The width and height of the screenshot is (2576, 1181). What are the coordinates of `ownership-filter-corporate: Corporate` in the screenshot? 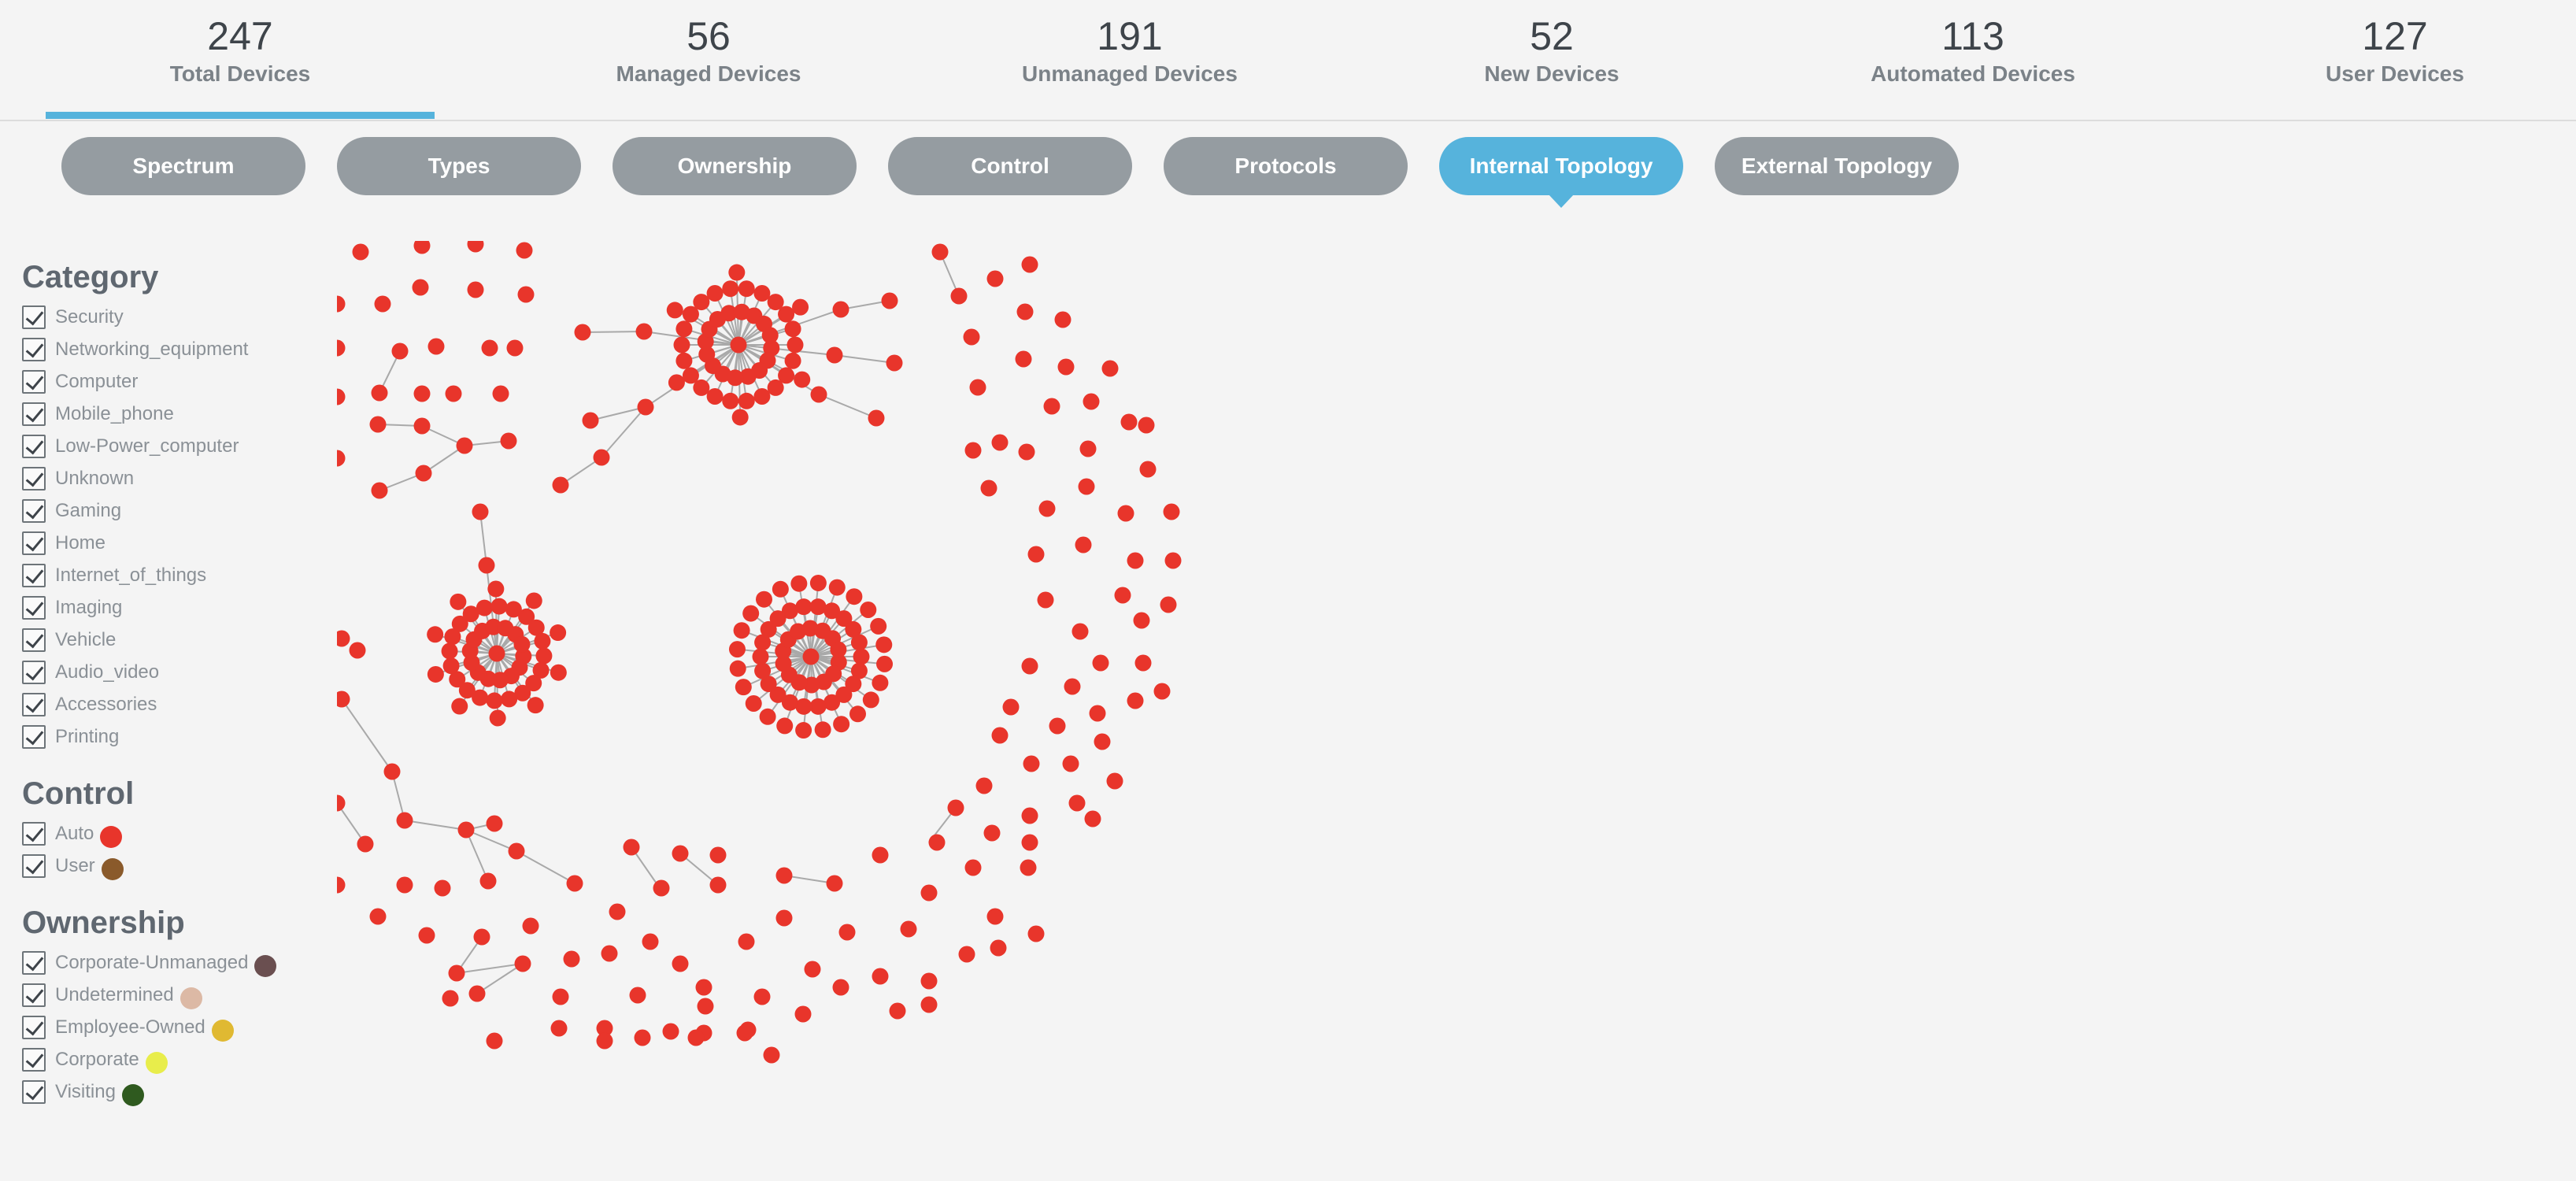 It's located at (179, 1059).